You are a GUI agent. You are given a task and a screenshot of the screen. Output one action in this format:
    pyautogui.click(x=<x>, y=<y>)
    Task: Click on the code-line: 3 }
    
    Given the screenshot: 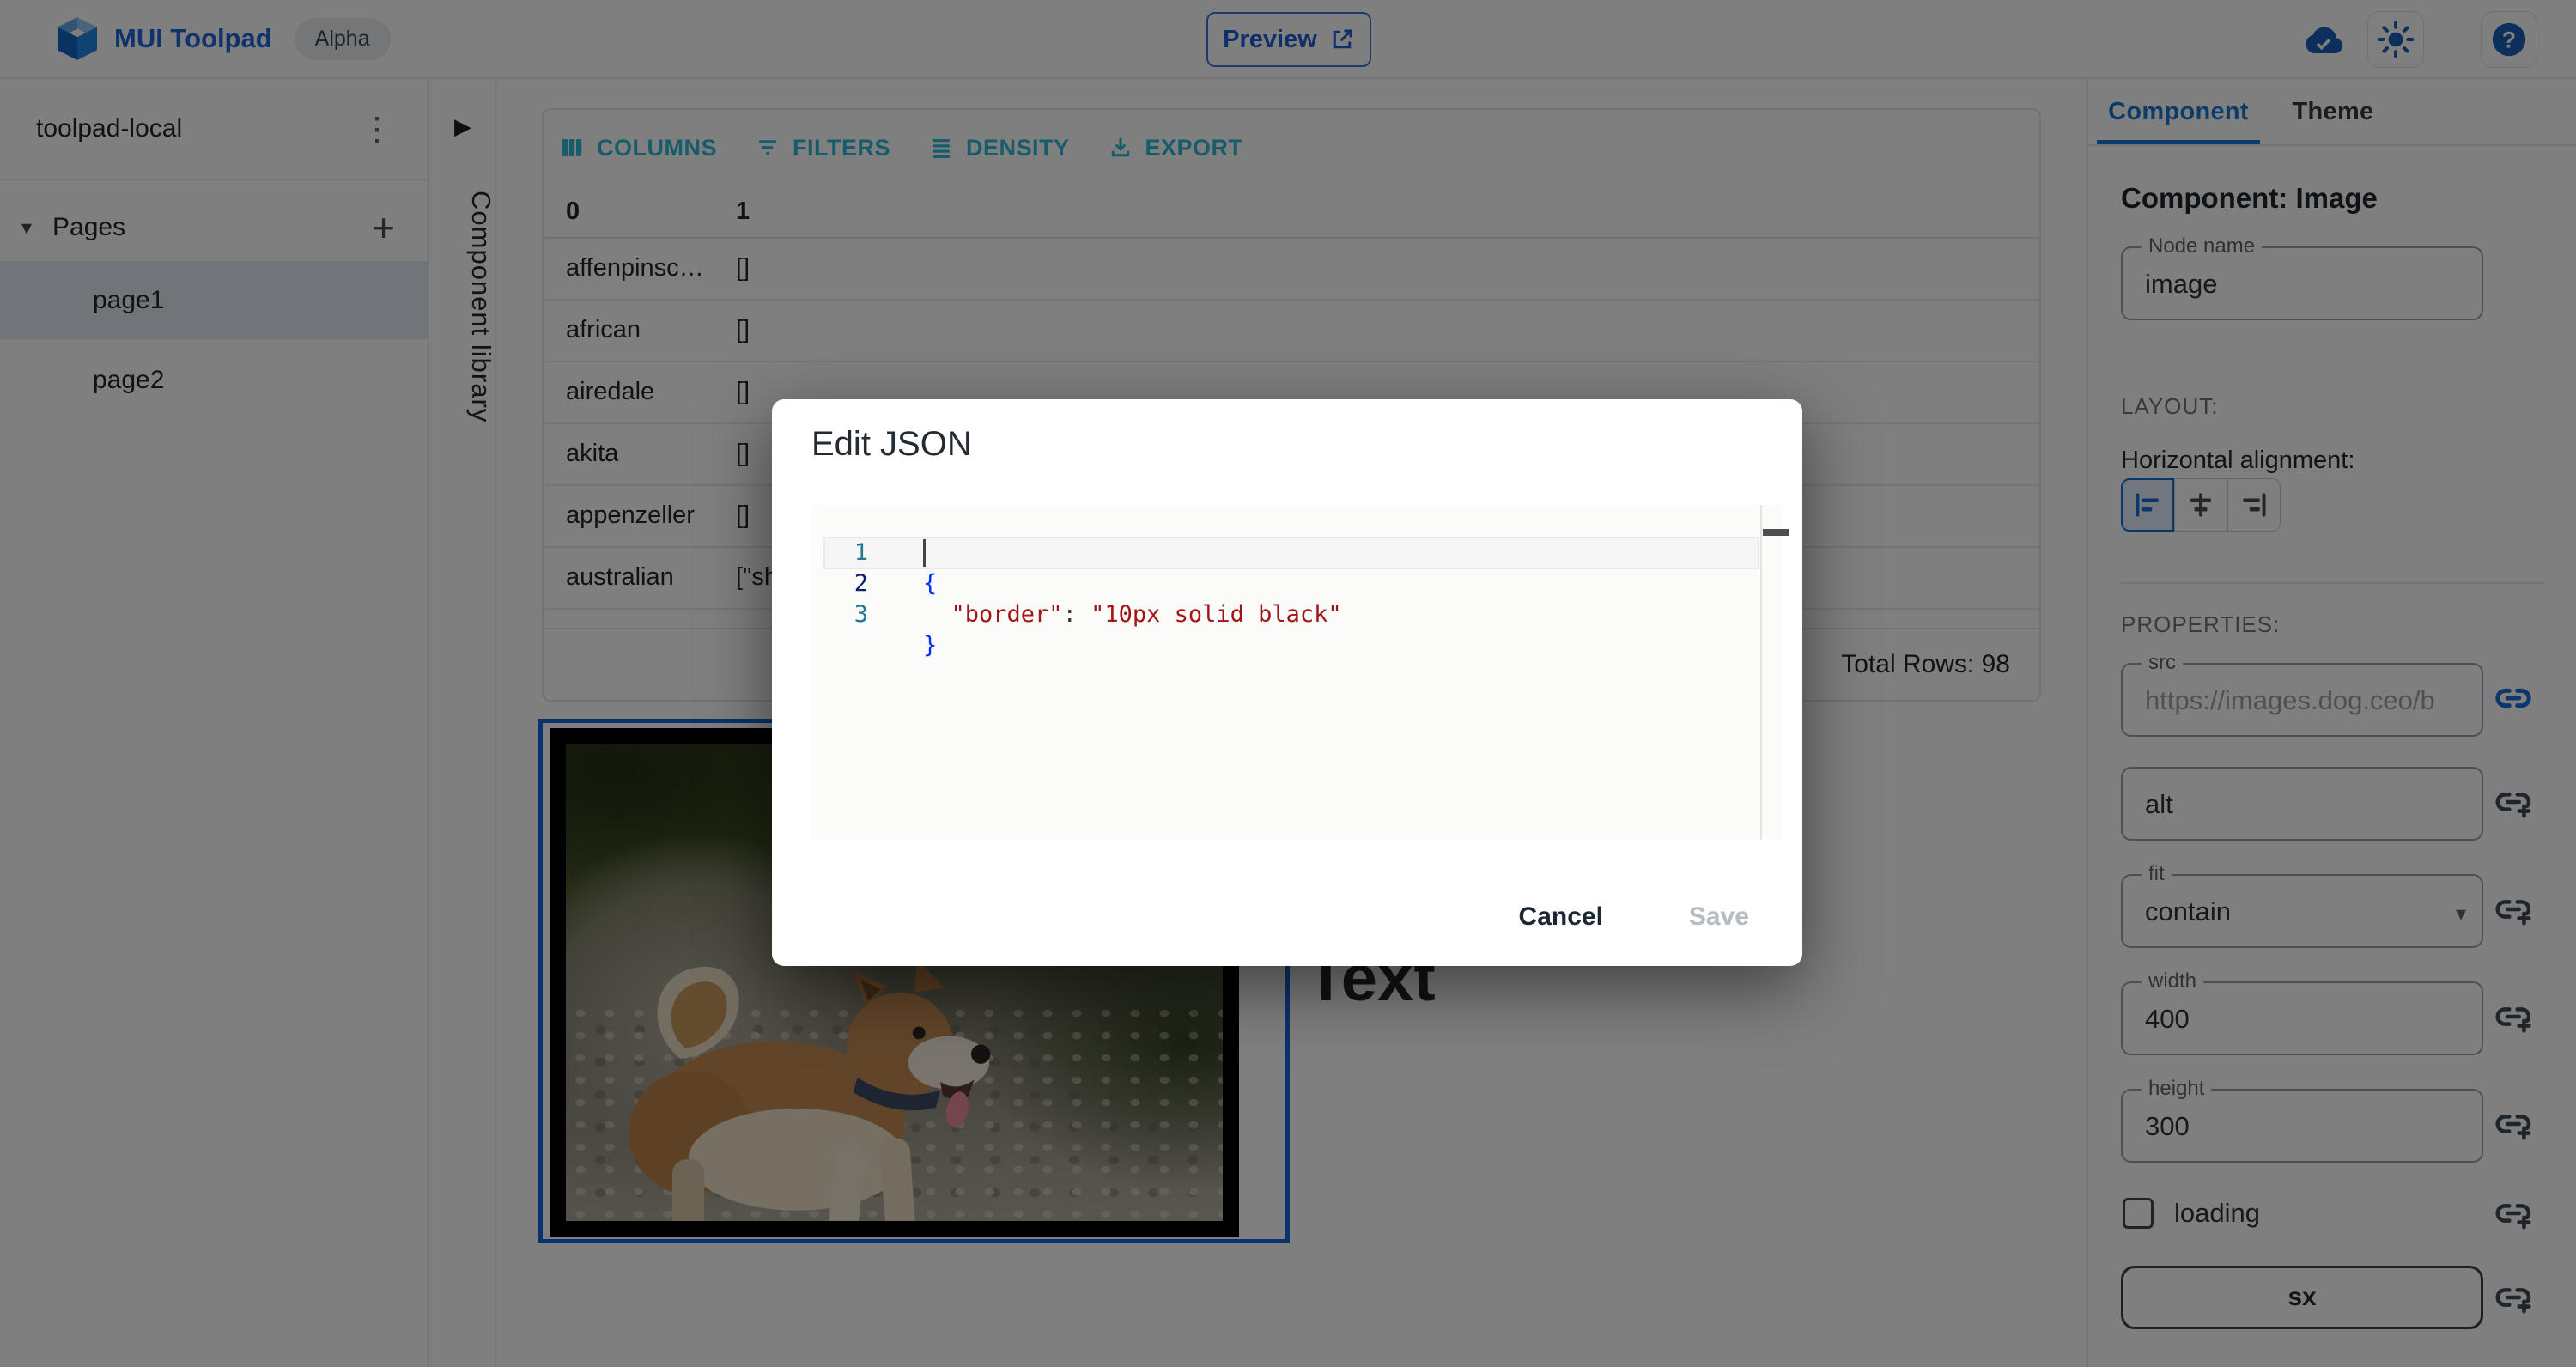 What is the action you would take?
    pyautogui.click(x=1297, y=613)
    